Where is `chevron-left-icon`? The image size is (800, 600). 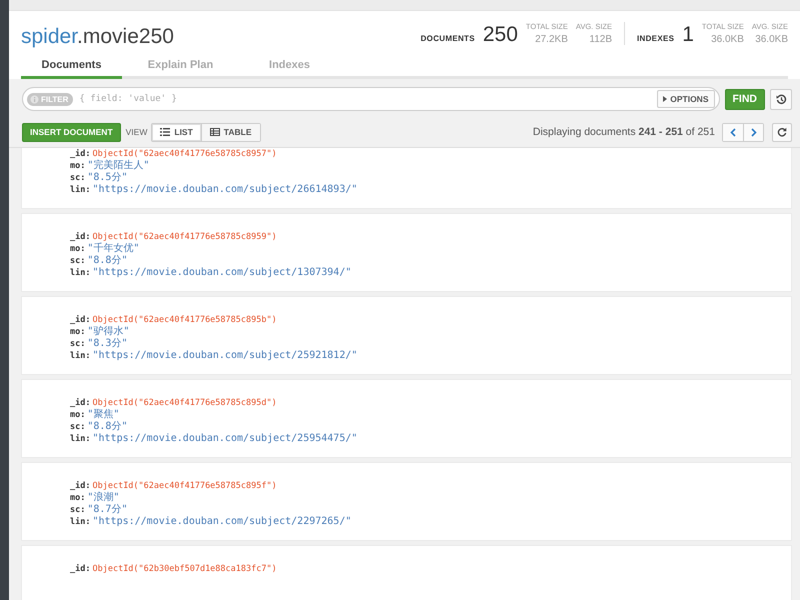
chevron-left-icon is located at coordinates (733, 132).